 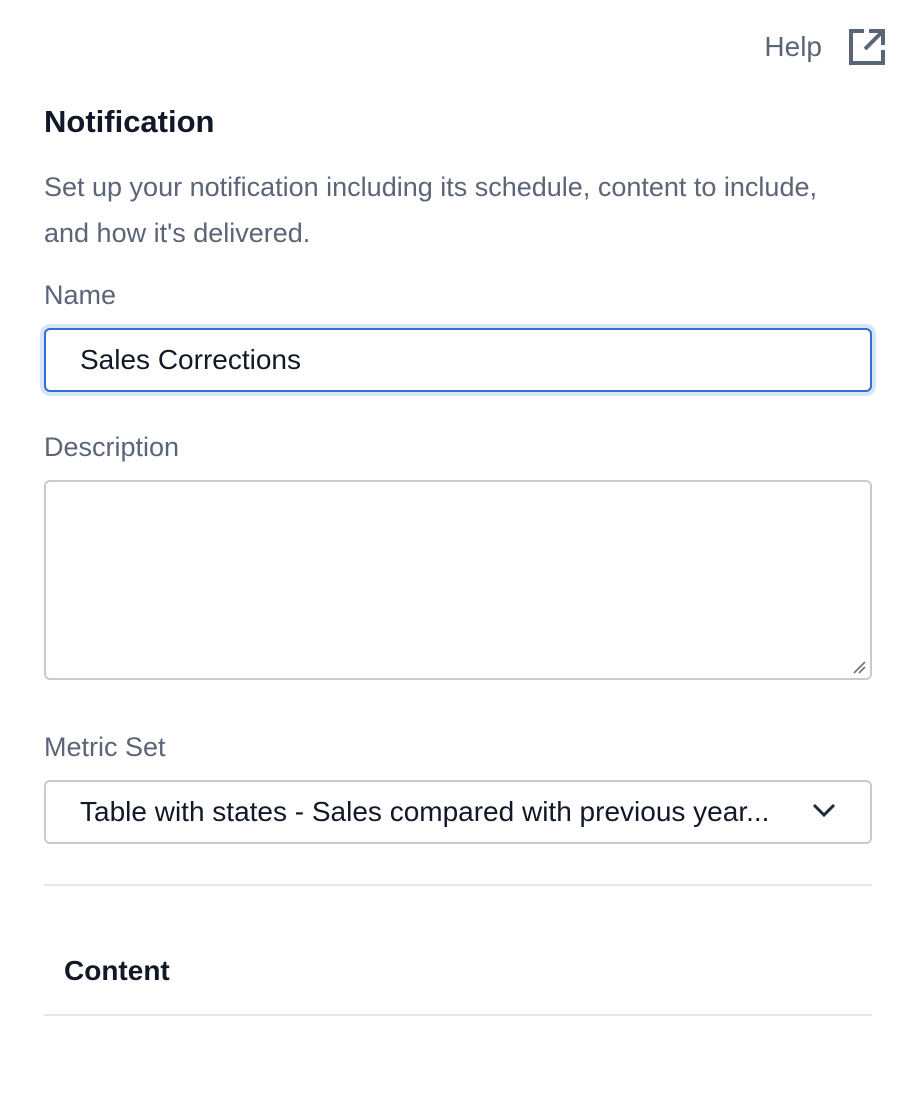 I want to click on page-title: Notification, so click(x=129, y=121).